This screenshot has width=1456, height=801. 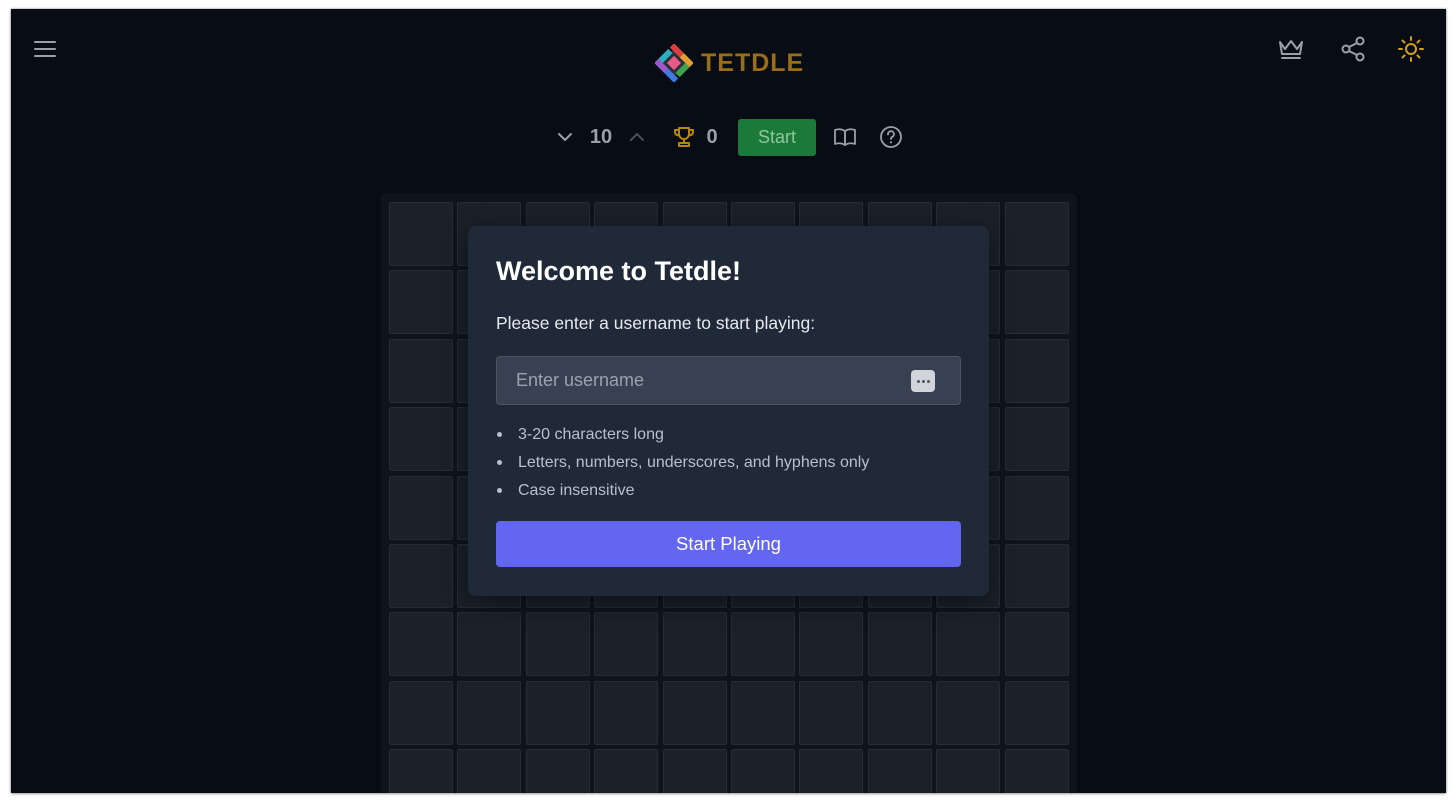 I want to click on share-icon, so click(x=1353, y=49).